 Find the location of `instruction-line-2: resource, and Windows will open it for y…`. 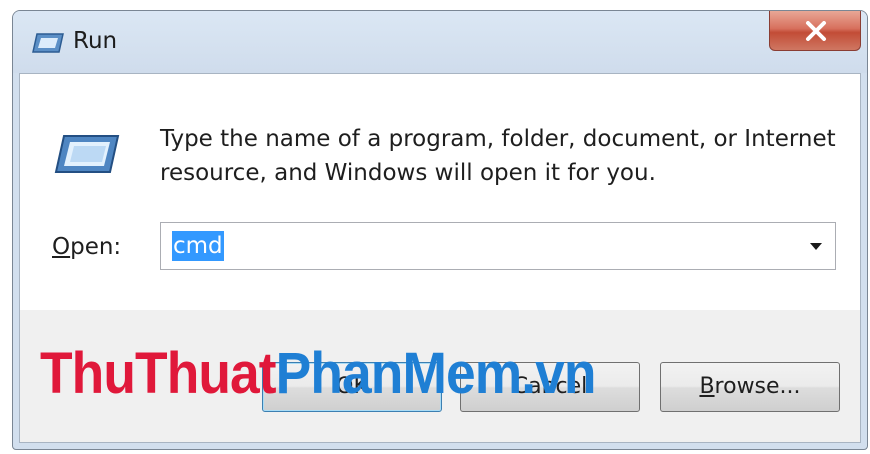

instruction-line-2: resource, and Windows will open it for y… is located at coordinates (408, 173).